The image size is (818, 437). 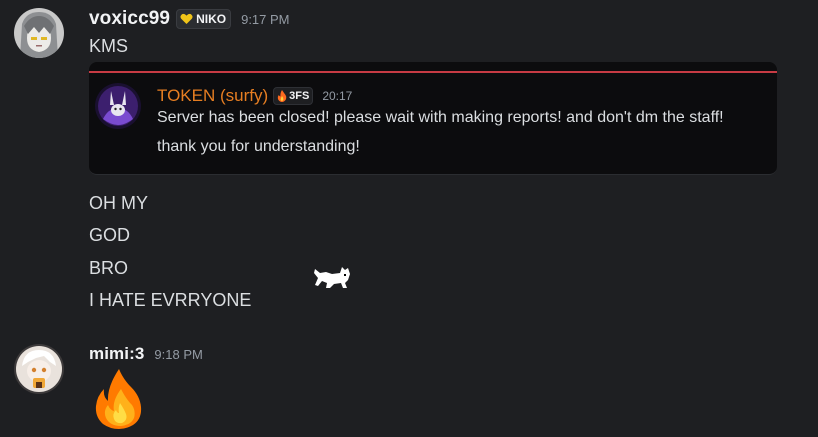 I want to click on fire-icon, so click(x=282, y=96).